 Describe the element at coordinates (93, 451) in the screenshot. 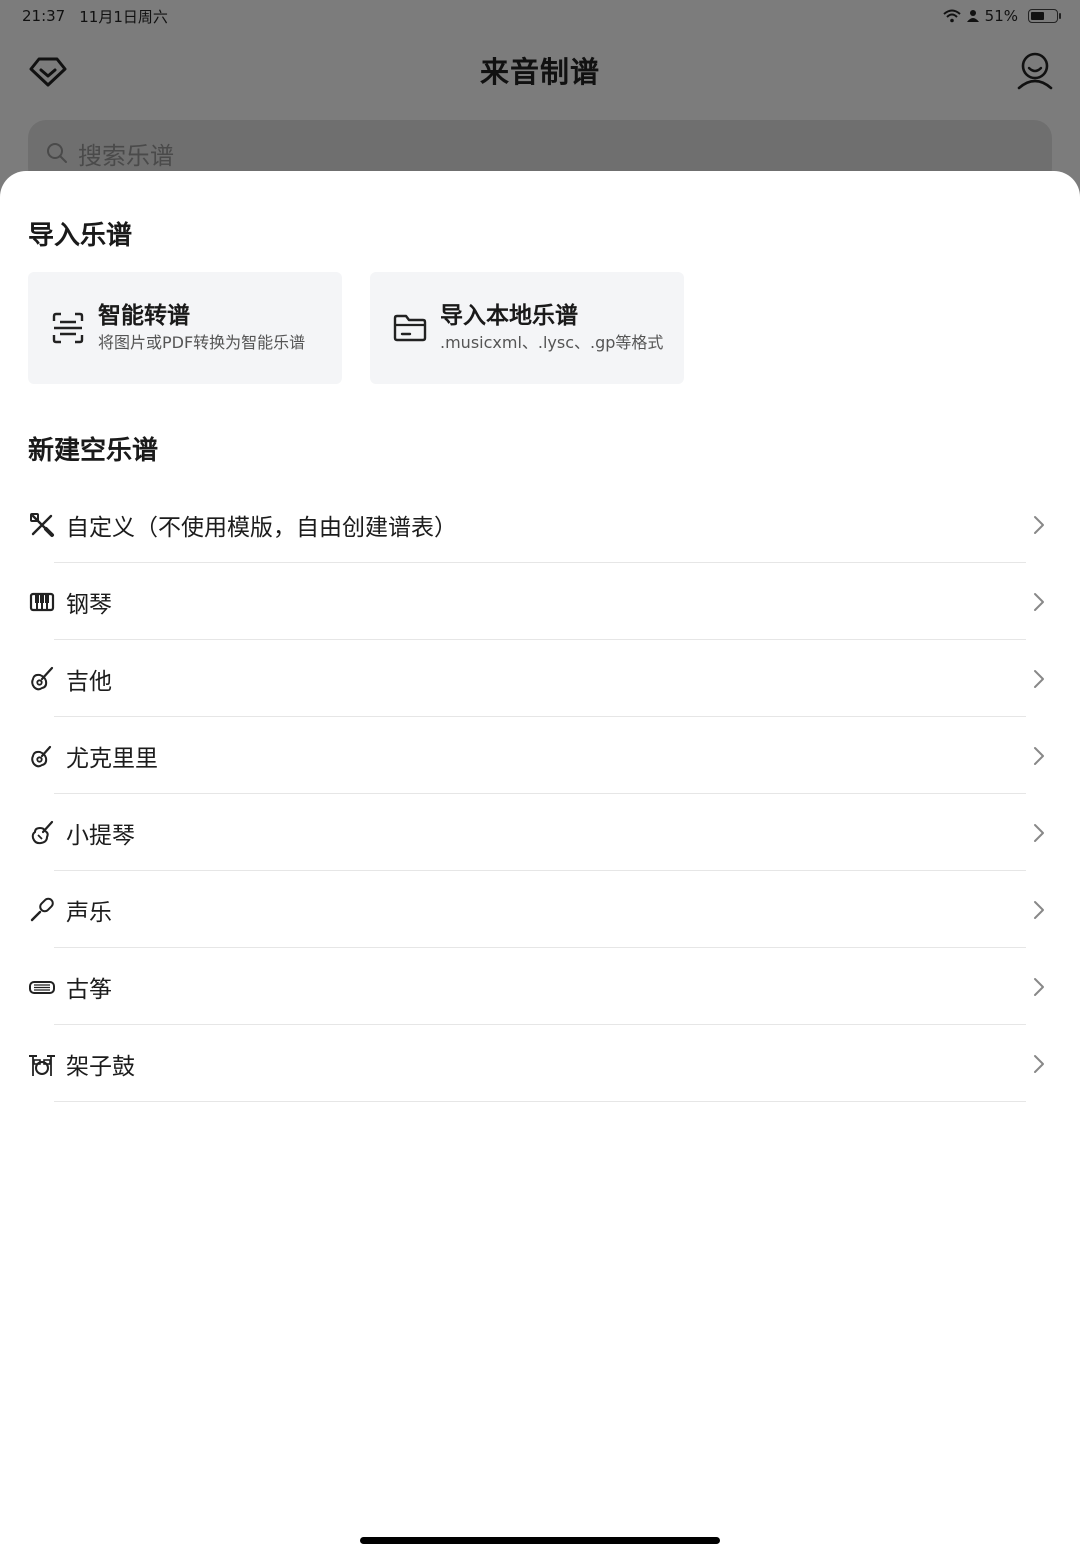

I see `new-section-title: 新建空乐谱` at that location.